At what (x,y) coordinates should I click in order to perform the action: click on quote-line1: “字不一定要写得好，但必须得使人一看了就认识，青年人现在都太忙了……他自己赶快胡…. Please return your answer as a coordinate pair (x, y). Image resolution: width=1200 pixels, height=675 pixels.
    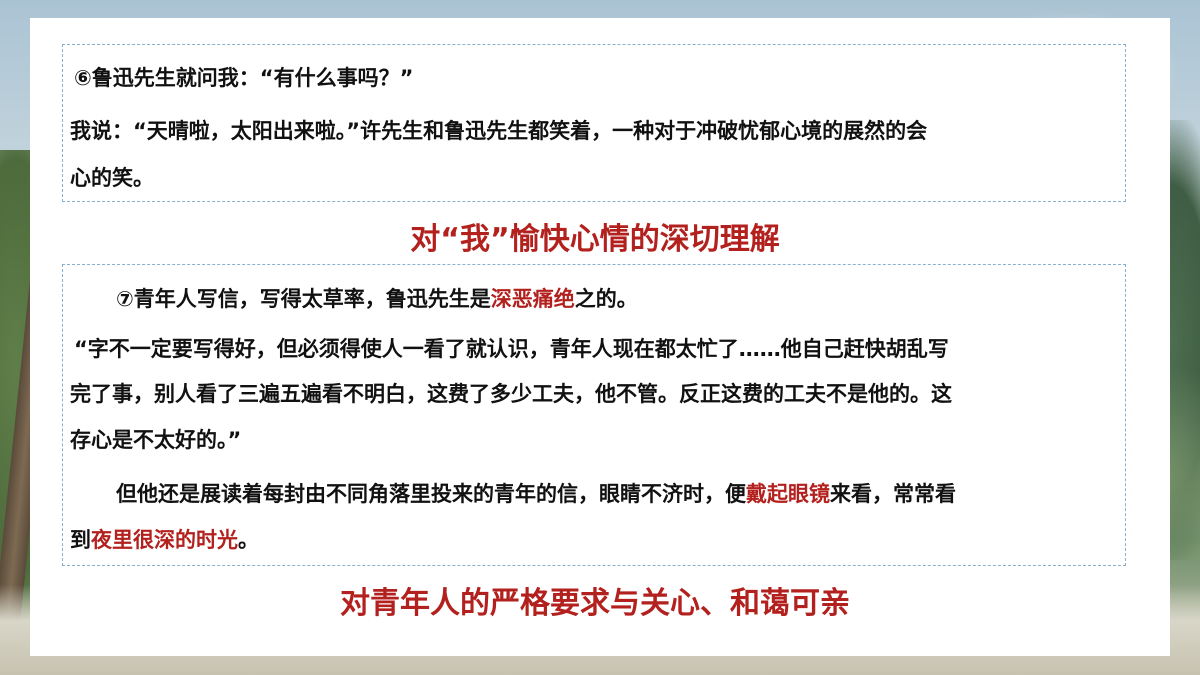
    Looking at the image, I should click on (511, 349).